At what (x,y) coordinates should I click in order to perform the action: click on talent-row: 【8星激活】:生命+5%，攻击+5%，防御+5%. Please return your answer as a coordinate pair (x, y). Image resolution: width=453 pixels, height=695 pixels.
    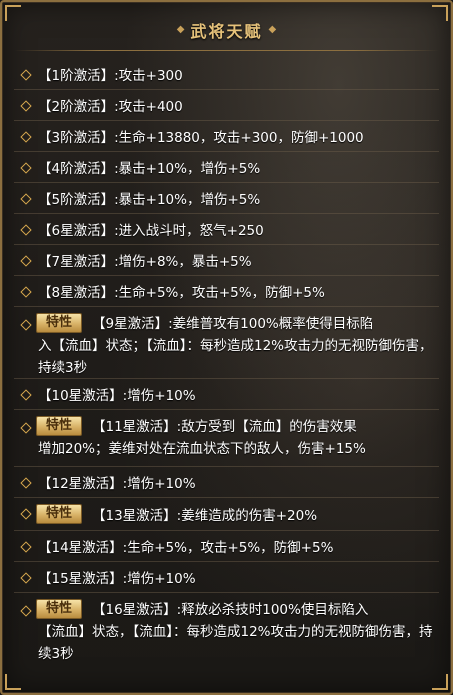
    Looking at the image, I should click on (226, 291).